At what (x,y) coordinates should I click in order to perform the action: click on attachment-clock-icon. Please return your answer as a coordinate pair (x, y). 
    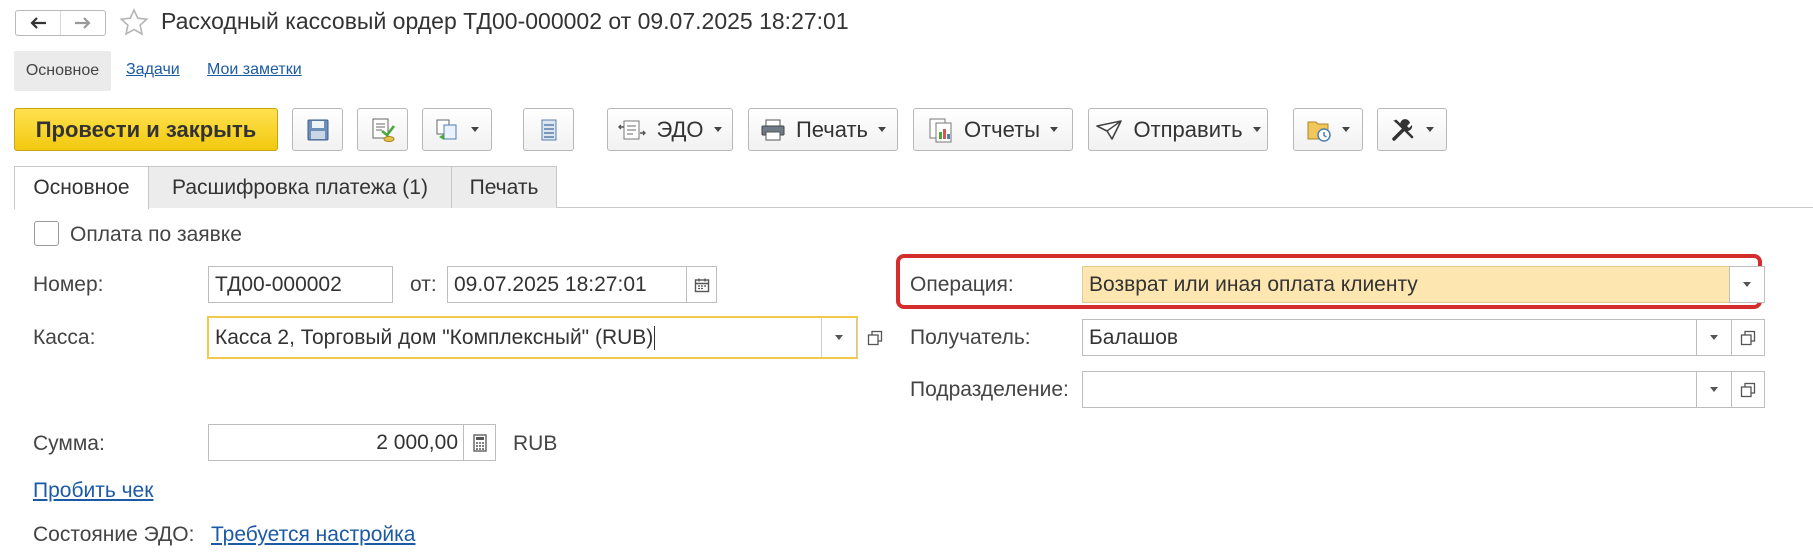
    Looking at the image, I should click on (1319, 131).